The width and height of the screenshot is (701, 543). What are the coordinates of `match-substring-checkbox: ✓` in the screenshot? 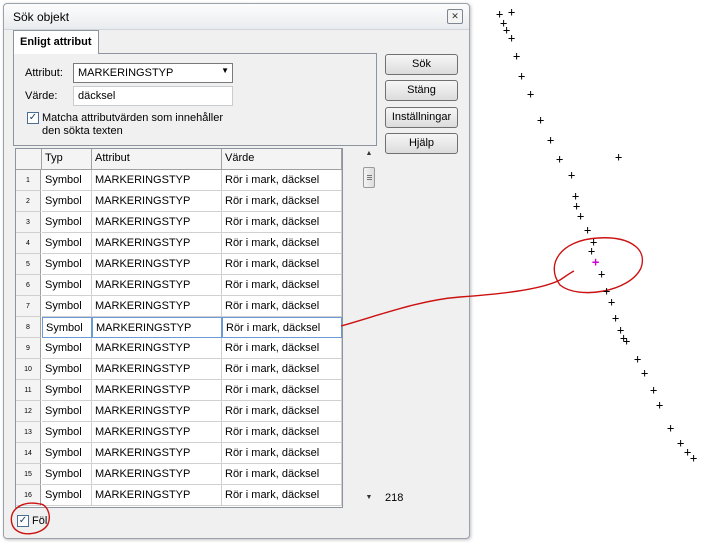 It's located at (33, 118).